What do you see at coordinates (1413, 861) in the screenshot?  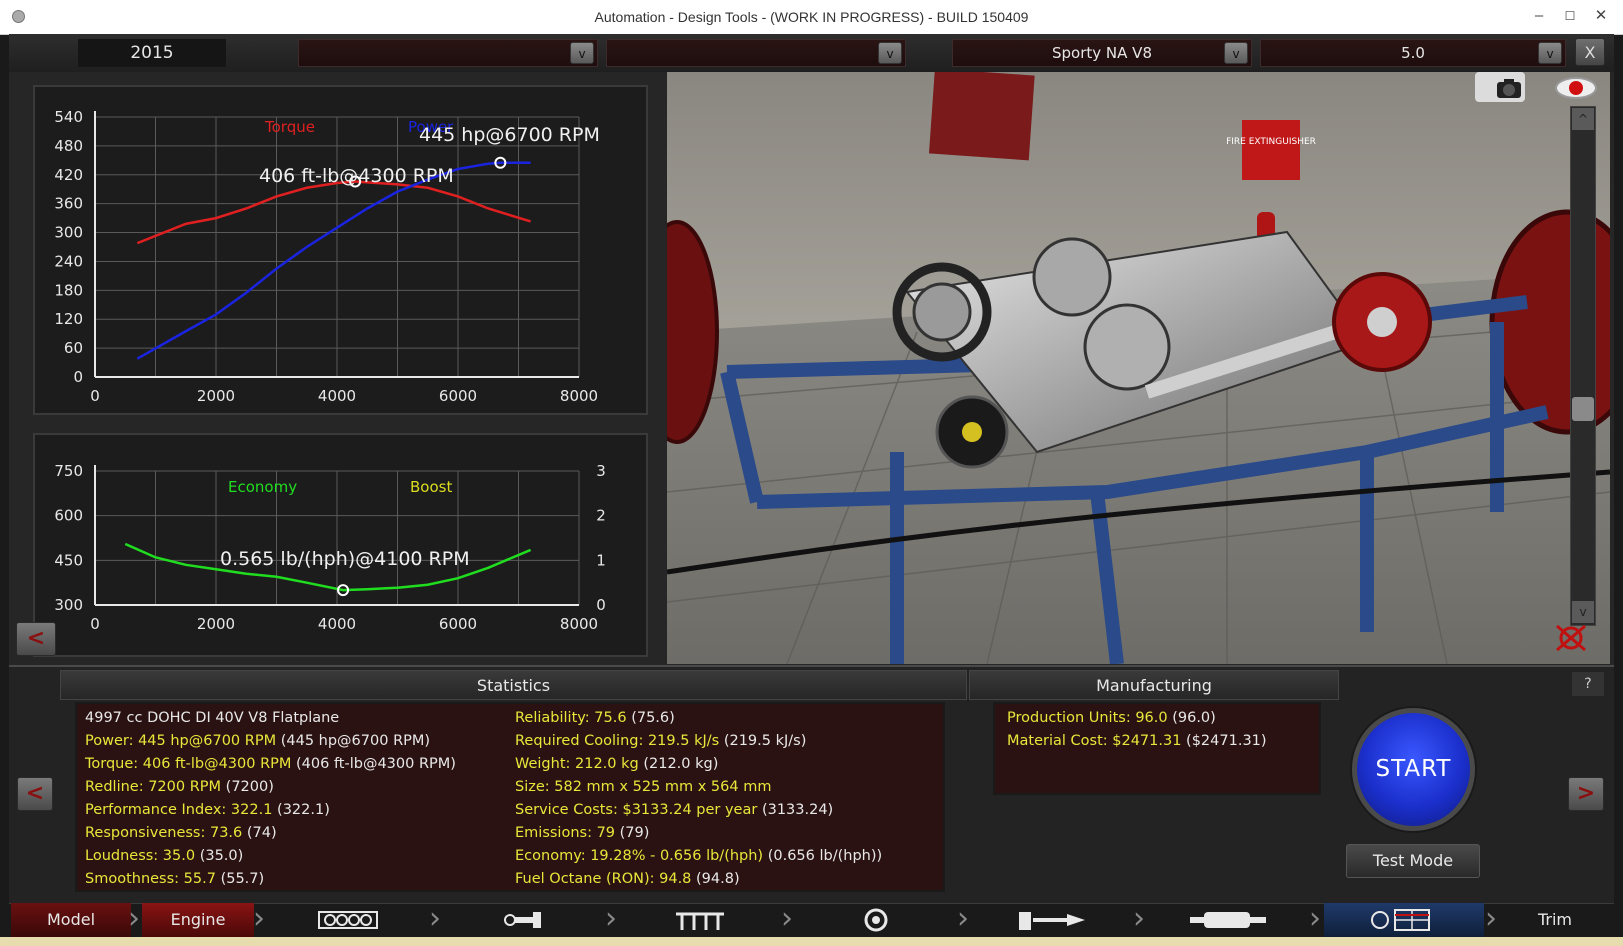 I see `test-mode-button: Test Mode` at bounding box center [1413, 861].